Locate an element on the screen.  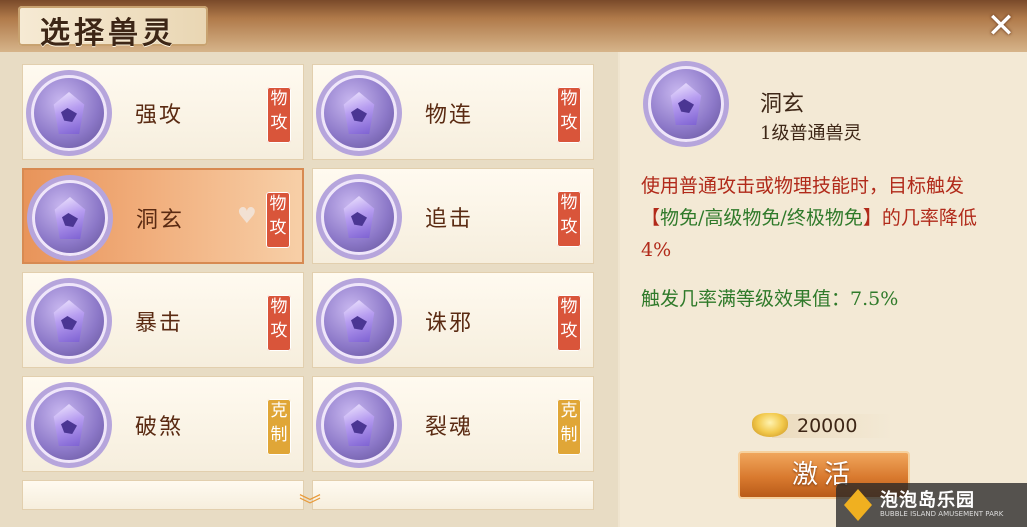
spirit-name: 洞玄 is located at coordinates (160, 220).